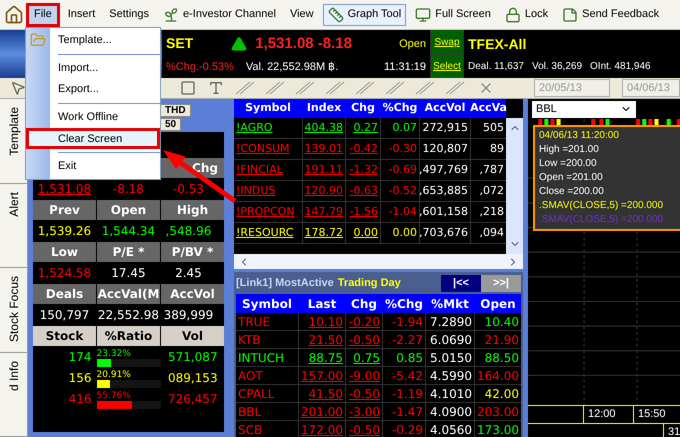 This screenshot has width=680, height=437. I want to click on stat-header: Low, so click(64, 252).